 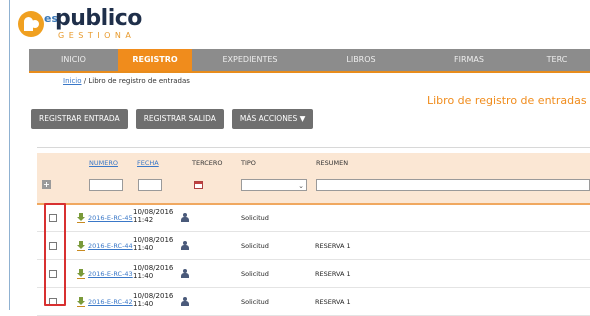 What do you see at coordinates (110, 302) in the screenshot?
I see `row-number-link: 2016-E-RC-42` at bounding box center [110, 302].